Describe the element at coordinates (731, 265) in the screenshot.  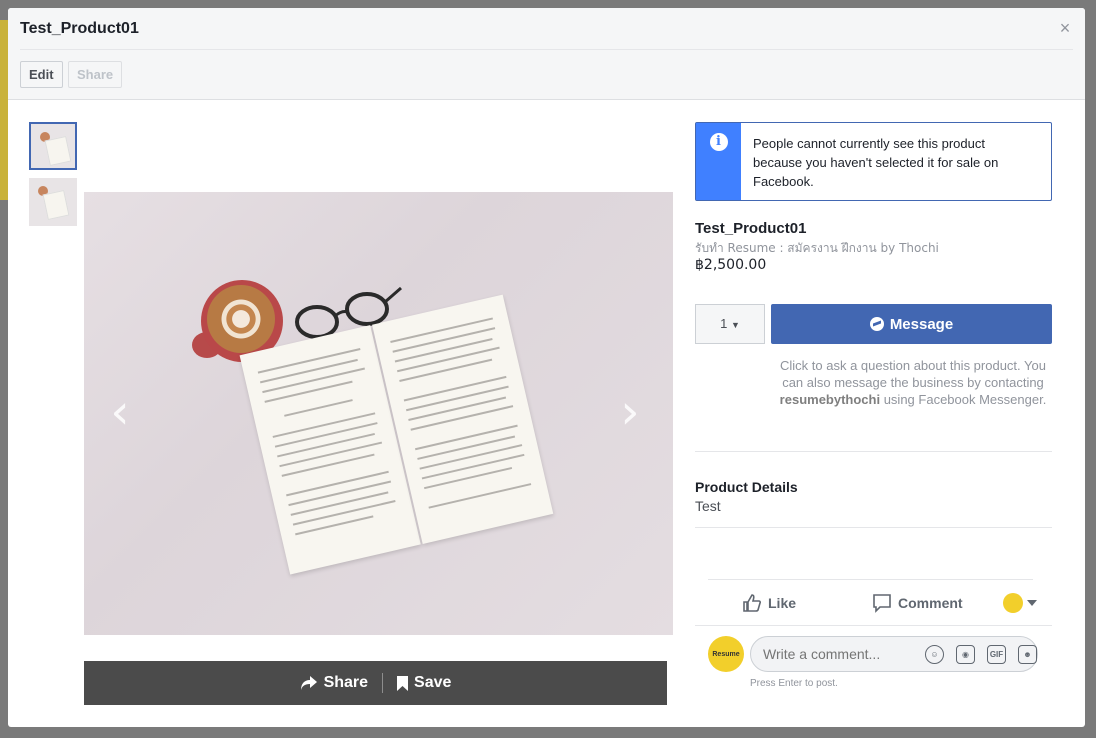
I see `product-price: ฿2,500.00` at that location.